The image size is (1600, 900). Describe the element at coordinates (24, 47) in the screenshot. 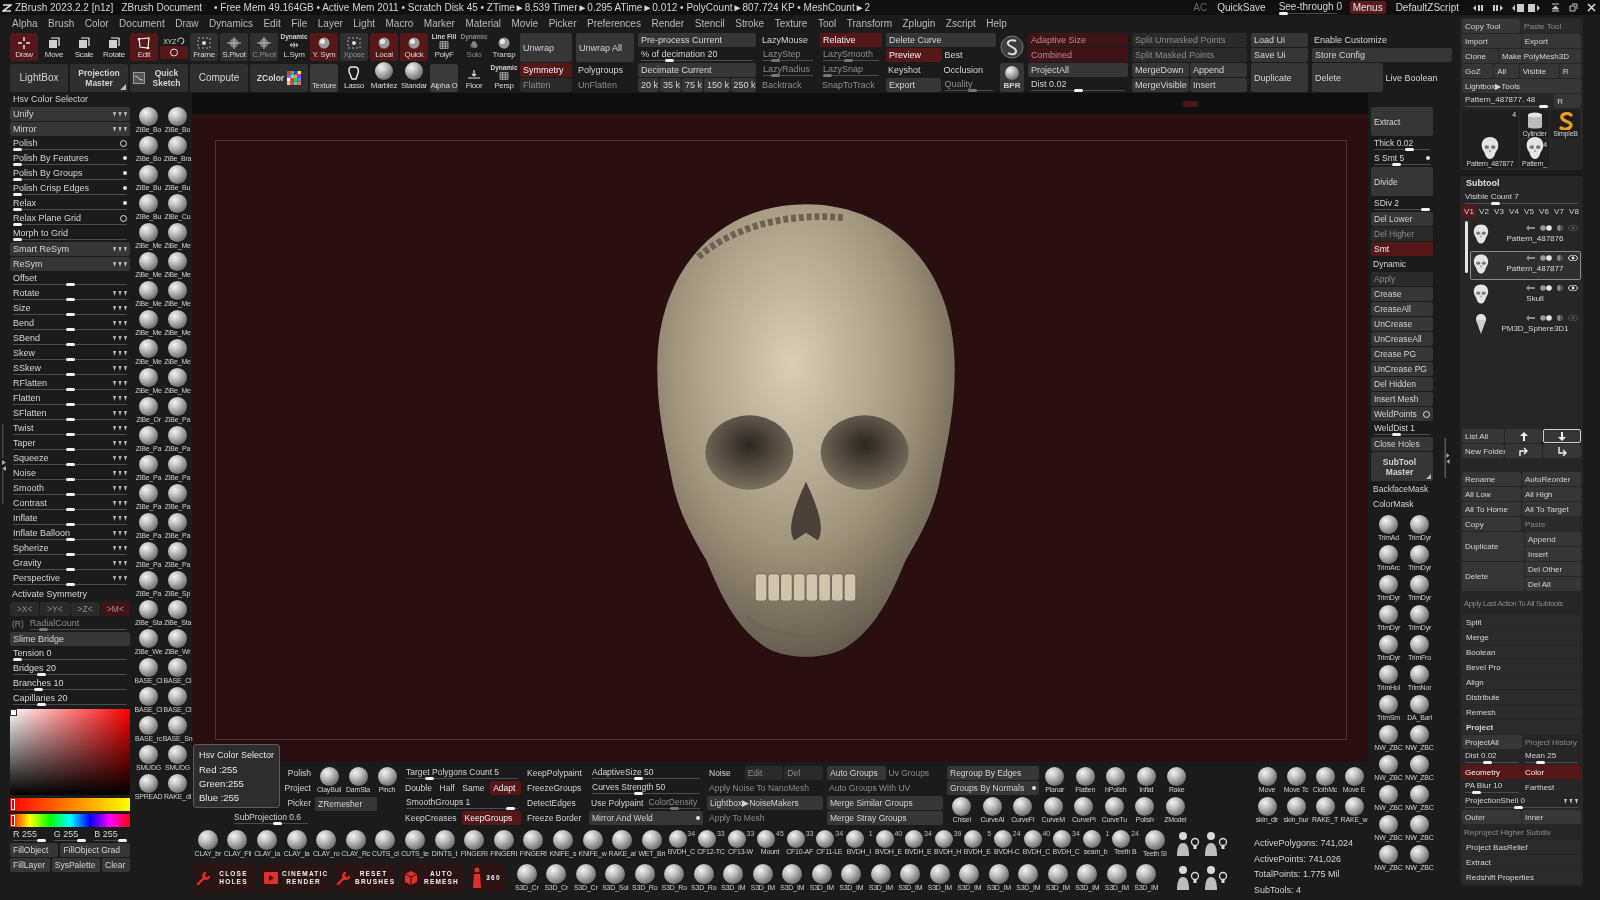

I see `tool-button: Draw` at that location.